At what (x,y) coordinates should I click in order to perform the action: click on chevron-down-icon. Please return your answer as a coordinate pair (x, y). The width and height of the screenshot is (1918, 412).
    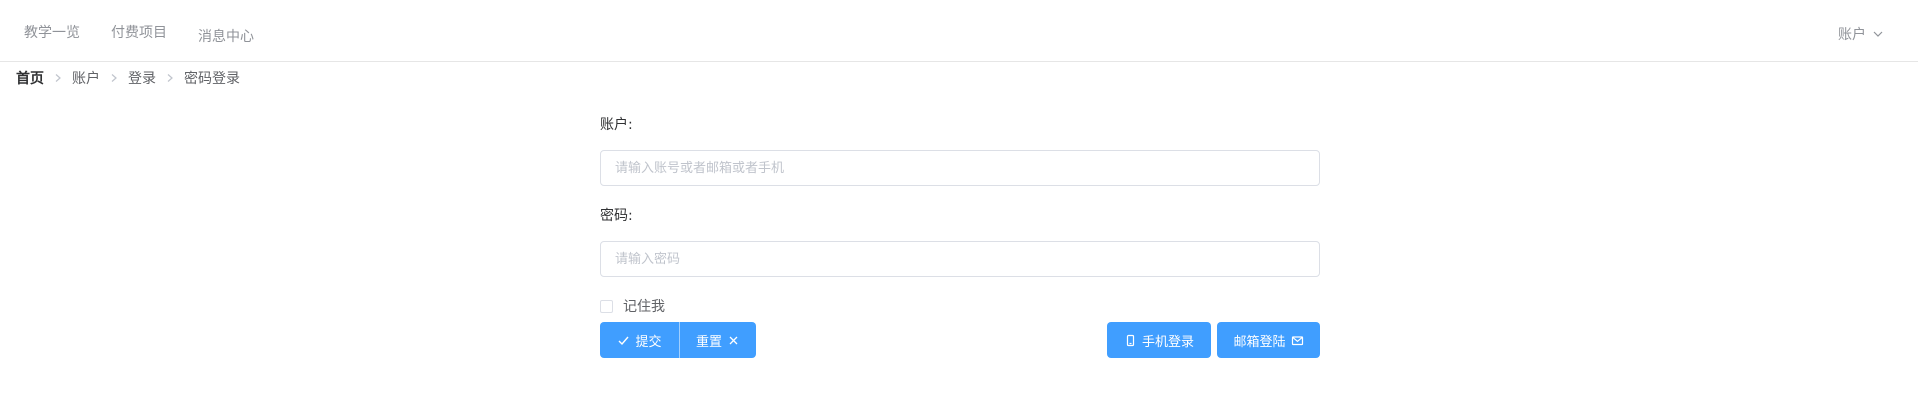
    Looking at the image, I should click on (1878, 34).